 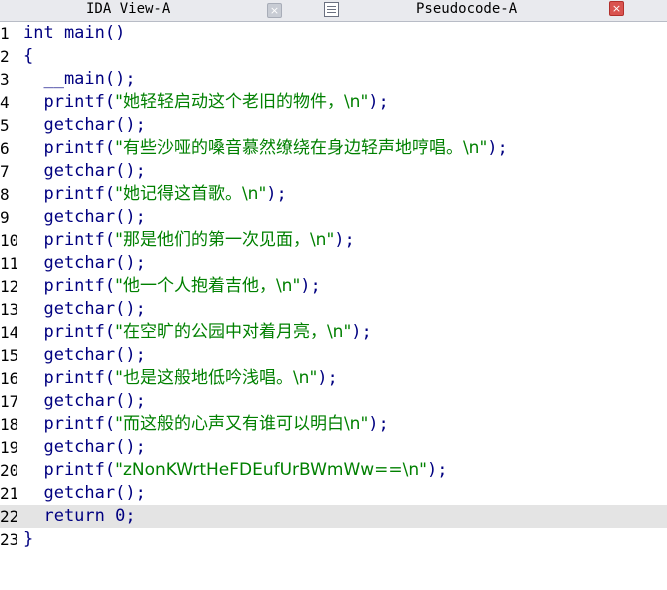 What do you see at coordinates (5, 148) in the screenshot?
I see `line-number: 6` at bounding box center [5, 148].